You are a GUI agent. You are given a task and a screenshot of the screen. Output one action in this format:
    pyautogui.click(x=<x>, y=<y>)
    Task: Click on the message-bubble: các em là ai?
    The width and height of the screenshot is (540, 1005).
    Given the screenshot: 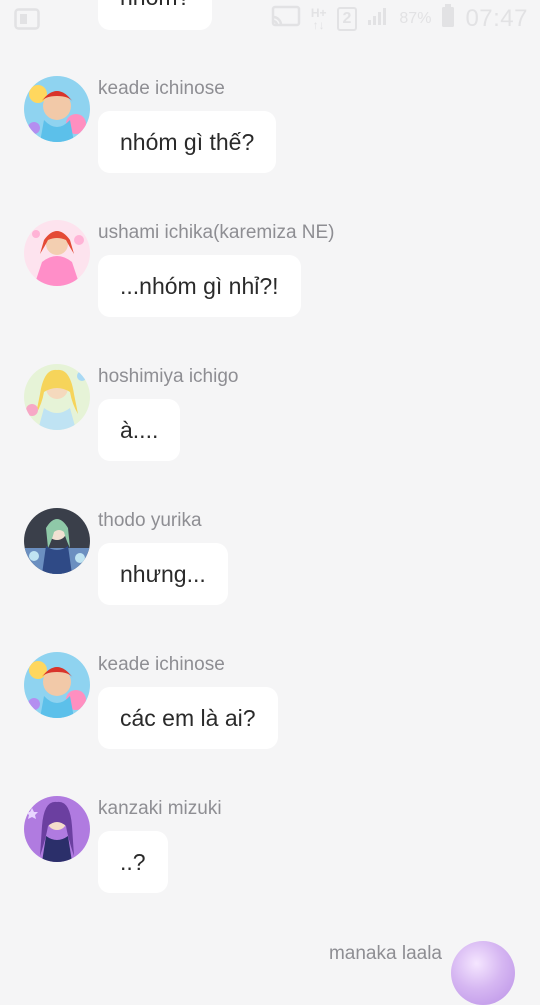 What is the action you would take?
    pyautogui.click(x=188, y=718)
    